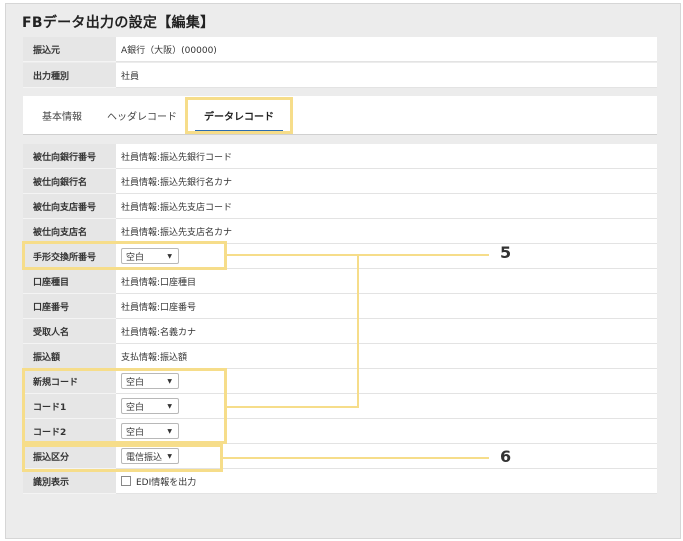  I want to click on record-row: 被仕向銀行名 社員情報:振込先銀行名カナ, so click(340, 181).